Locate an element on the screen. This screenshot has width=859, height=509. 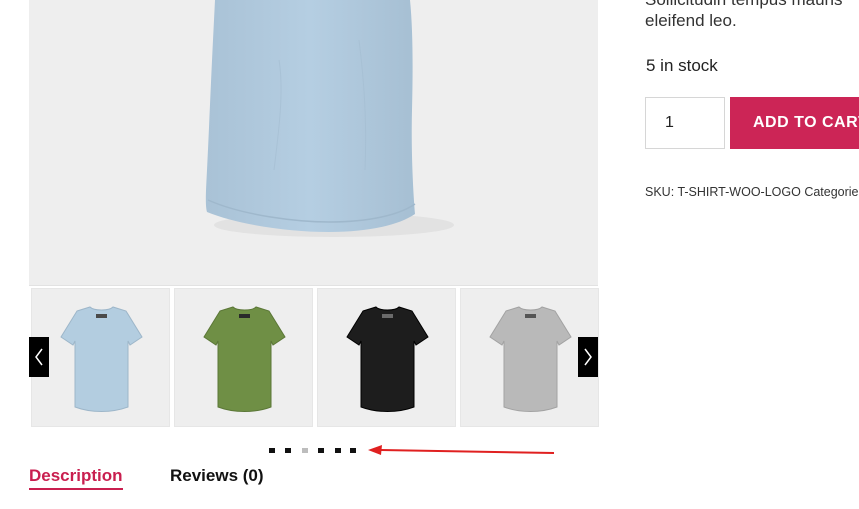
annotation-arrow-icon is located at coordinates (461, 450).